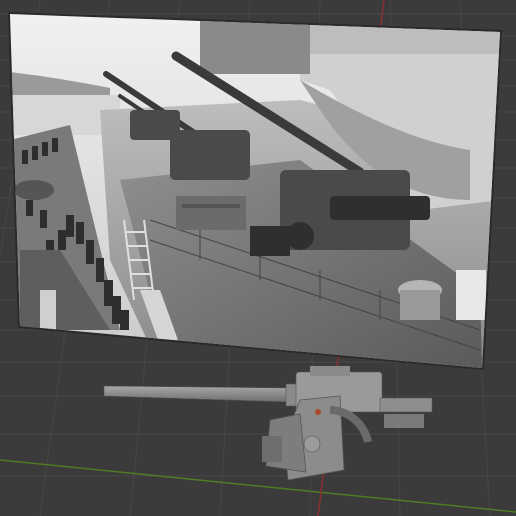 This screenshot has height=516, width=516. I want to click on gun-3d-model, so click(268, 423).